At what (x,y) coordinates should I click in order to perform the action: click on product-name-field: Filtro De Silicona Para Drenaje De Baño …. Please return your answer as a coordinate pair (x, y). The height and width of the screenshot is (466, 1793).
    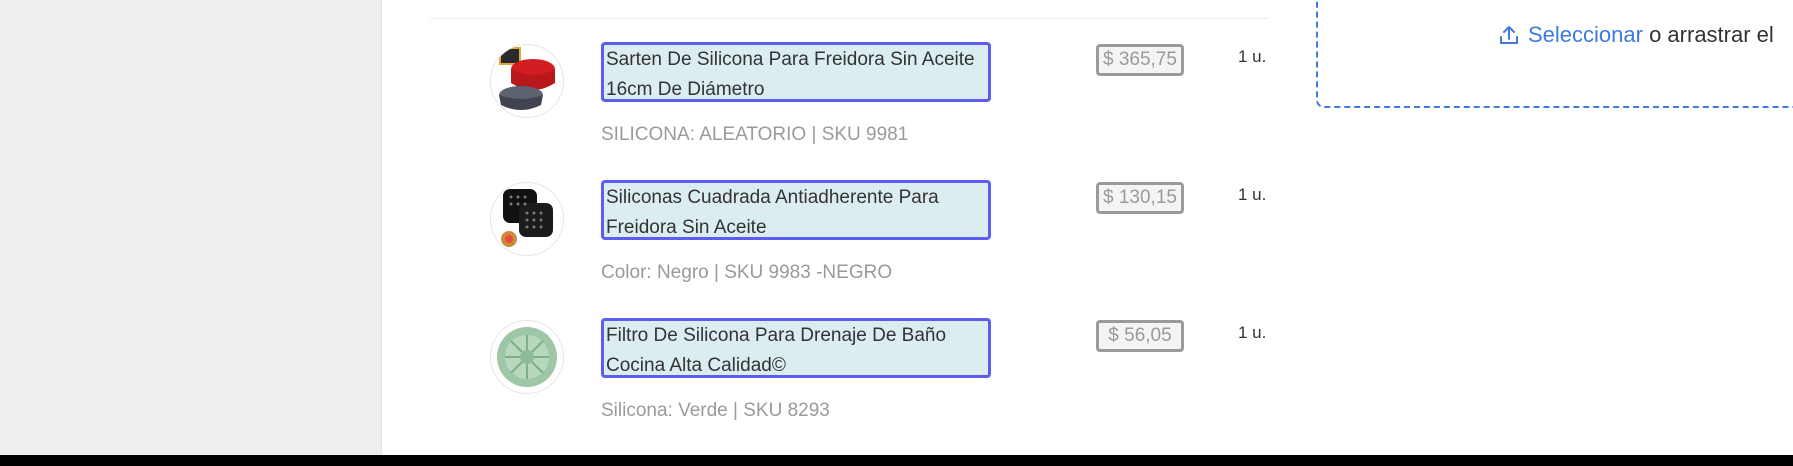
    Looking at the image, I should click on (796, 348).